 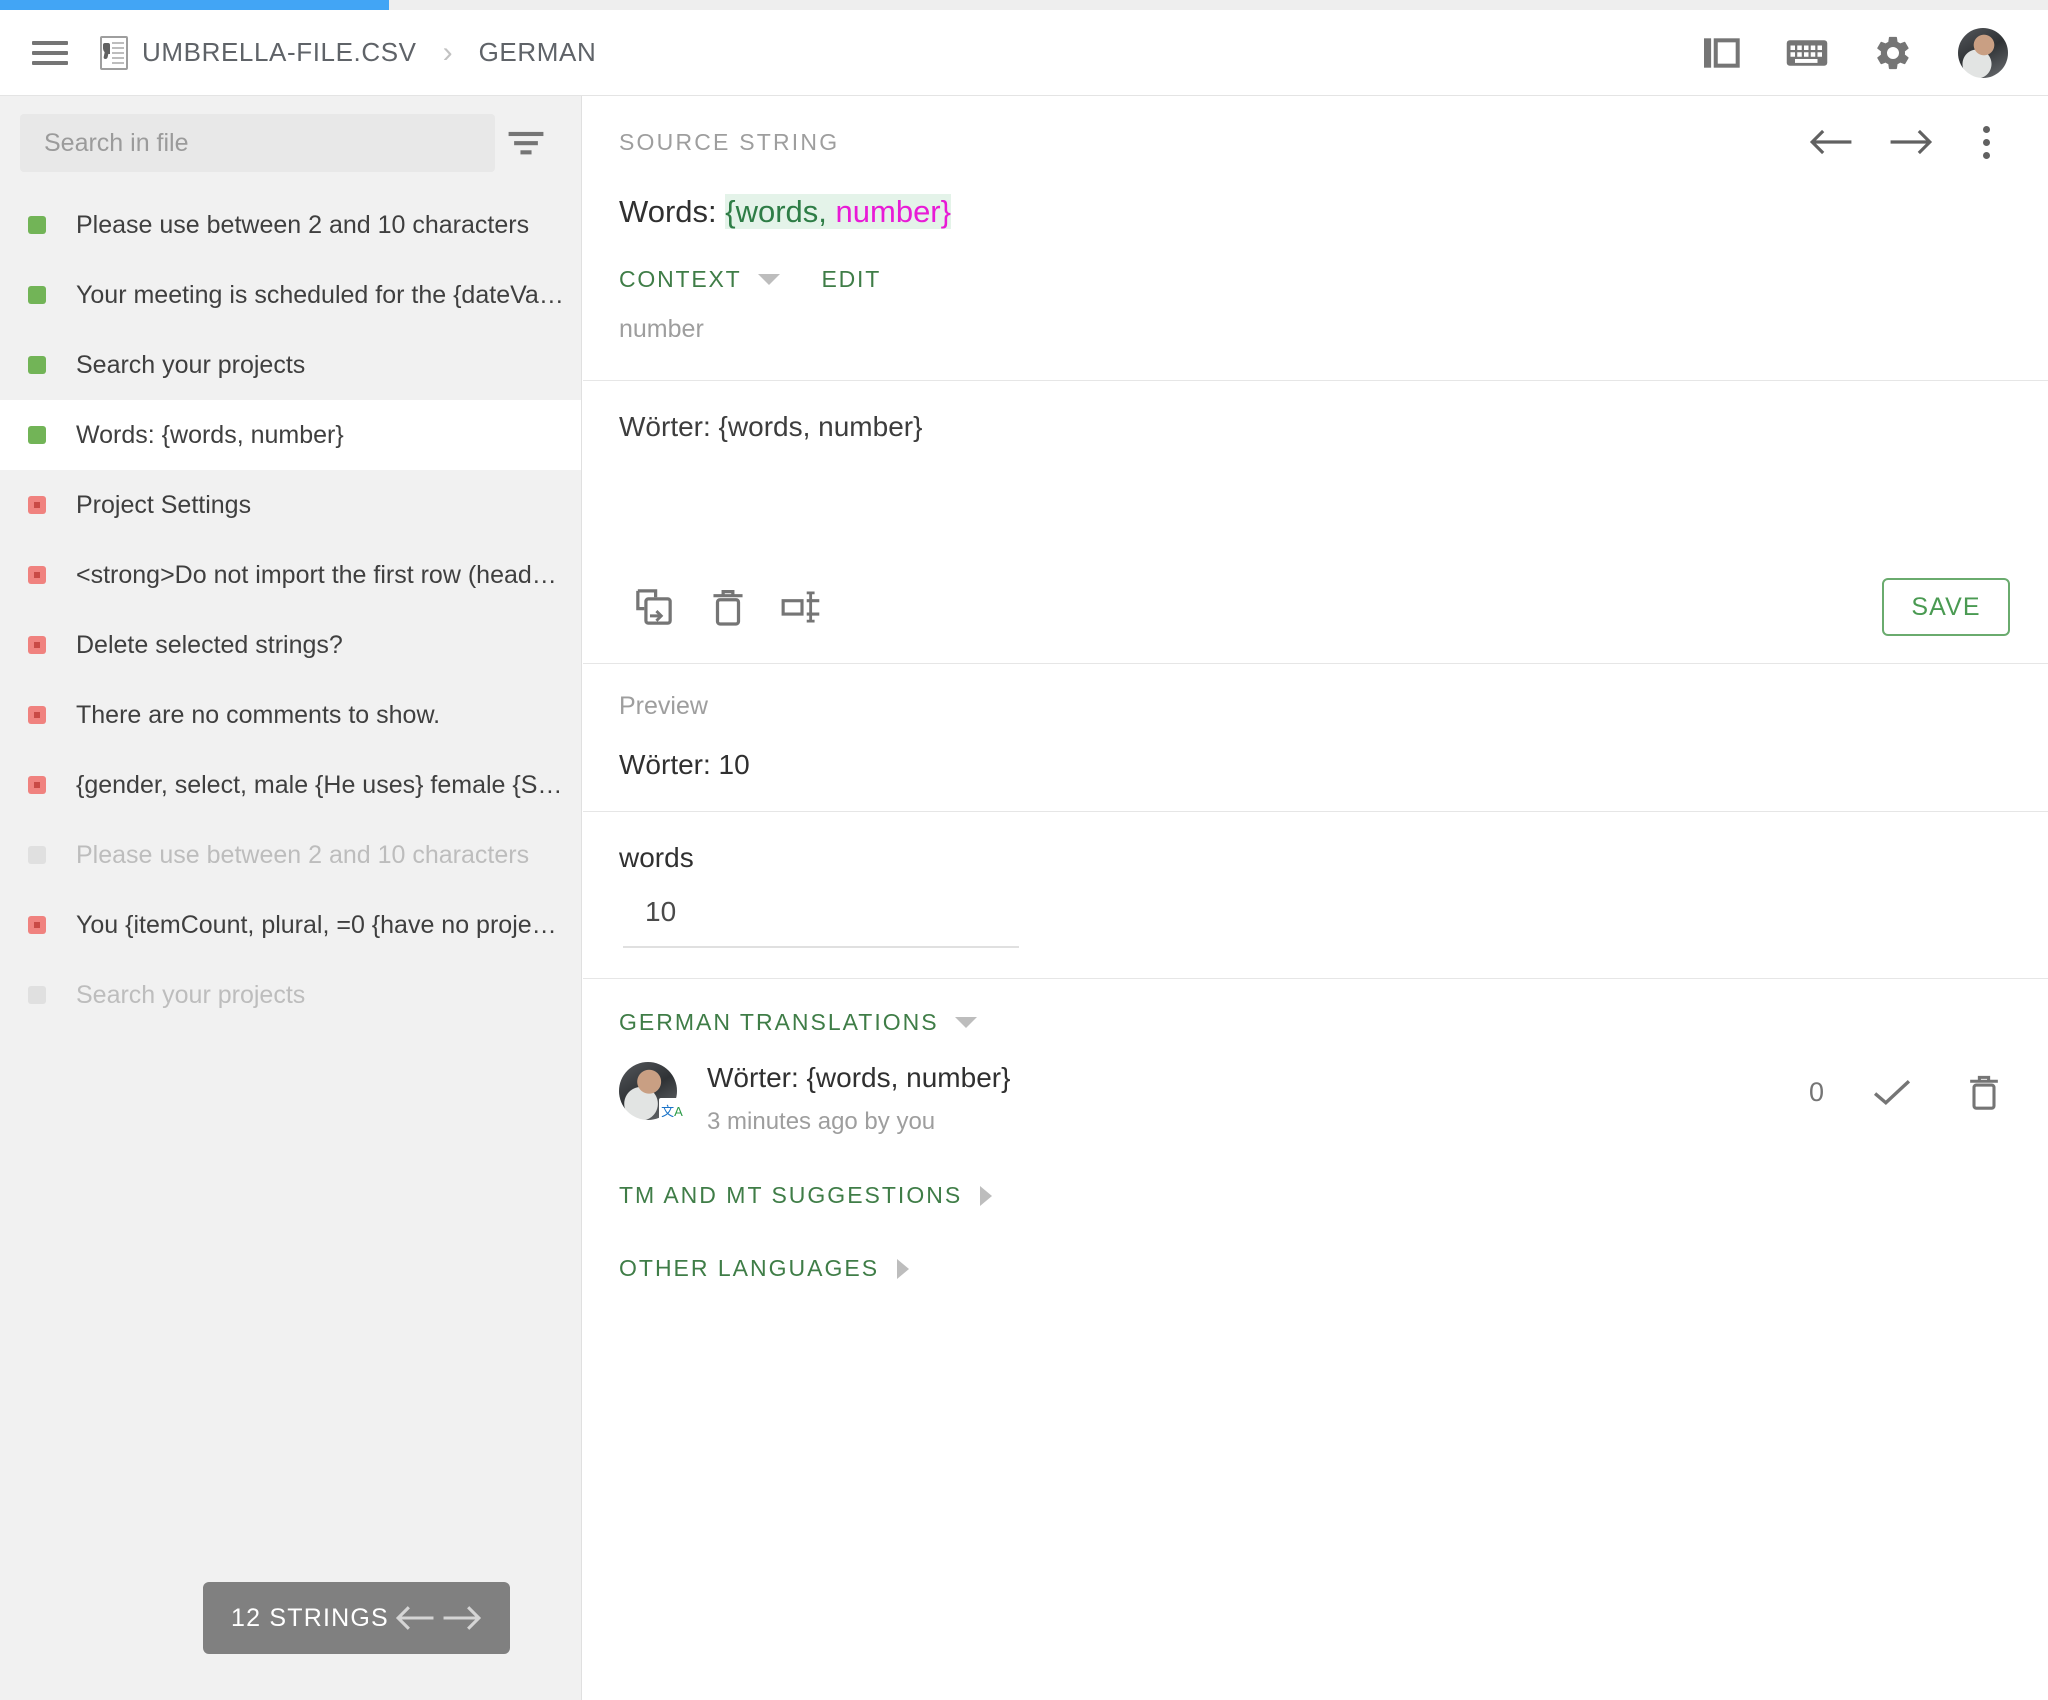 What do you see at coordinates (779, 1022) in the screenshot?
I see `german-translations-toggle: GERMAN TRANSLATIONS` at bounding box center [779, 1022].